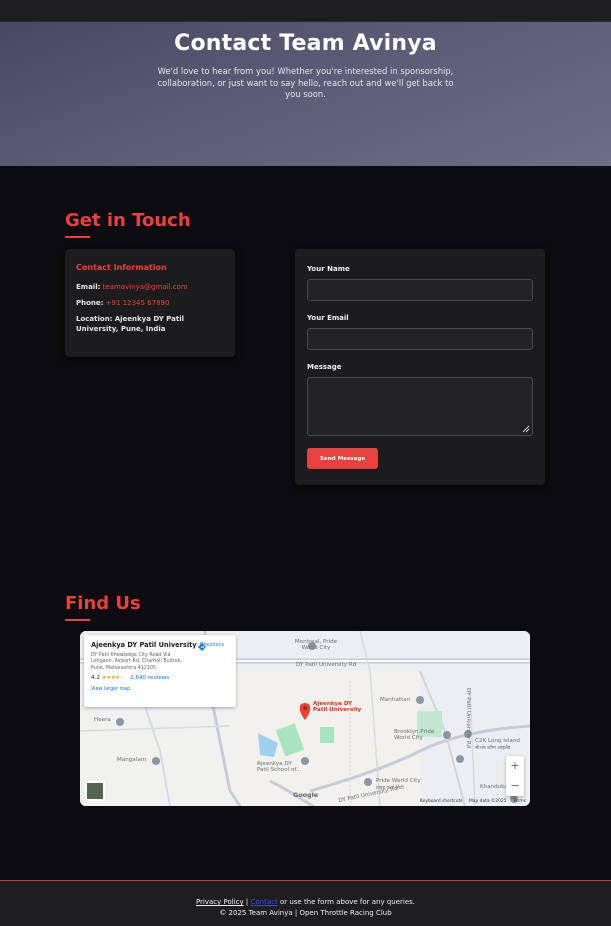 Image resolution: width=611 pixels, height=926 pixels. I want to click on message-textarea, so click(420, 406).